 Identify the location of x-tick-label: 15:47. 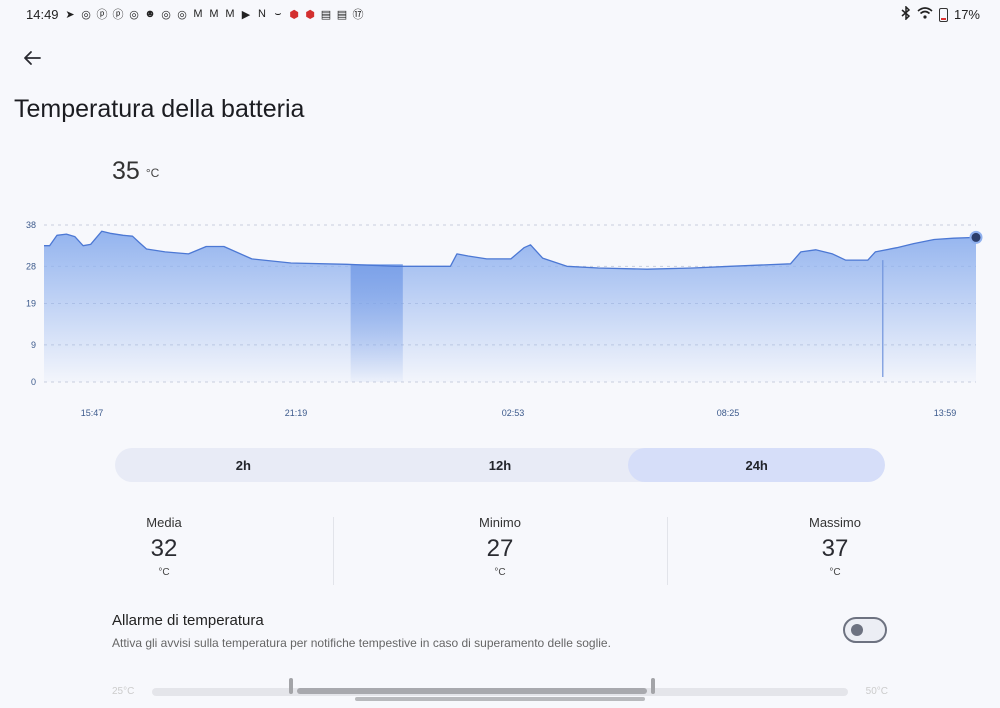
(92, 413).